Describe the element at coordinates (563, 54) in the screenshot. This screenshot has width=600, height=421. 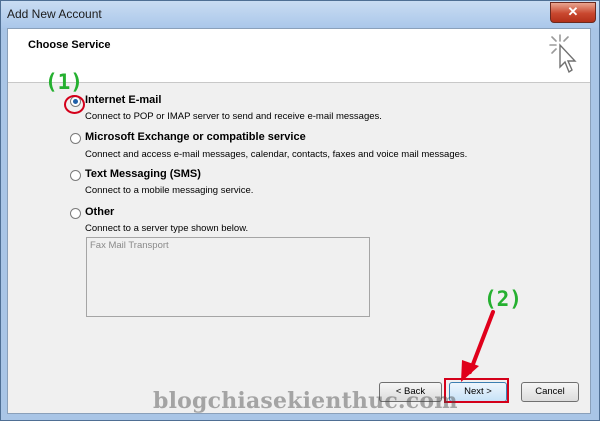
I see `cursor-sparkle-icon` at that location.